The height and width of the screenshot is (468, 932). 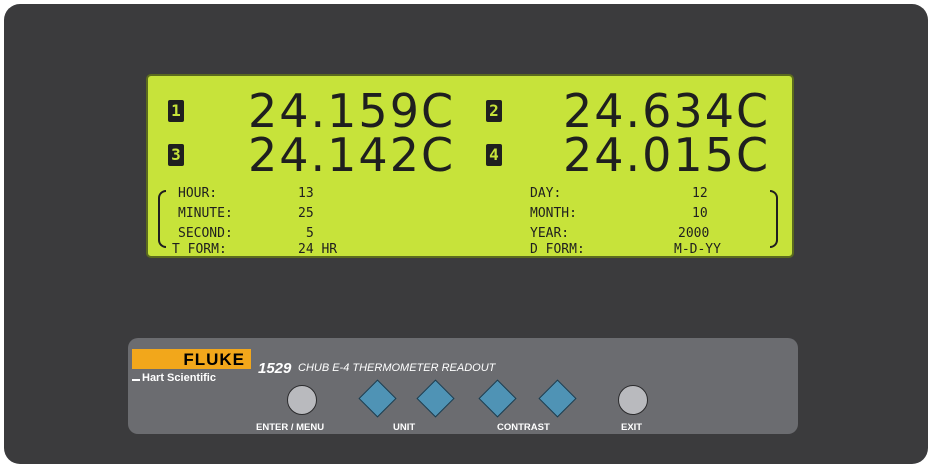 What do you see at coordinates (494, 111) in the screenshot?
I see `channel-2-badge: 2` at bounding box center [494, 111].